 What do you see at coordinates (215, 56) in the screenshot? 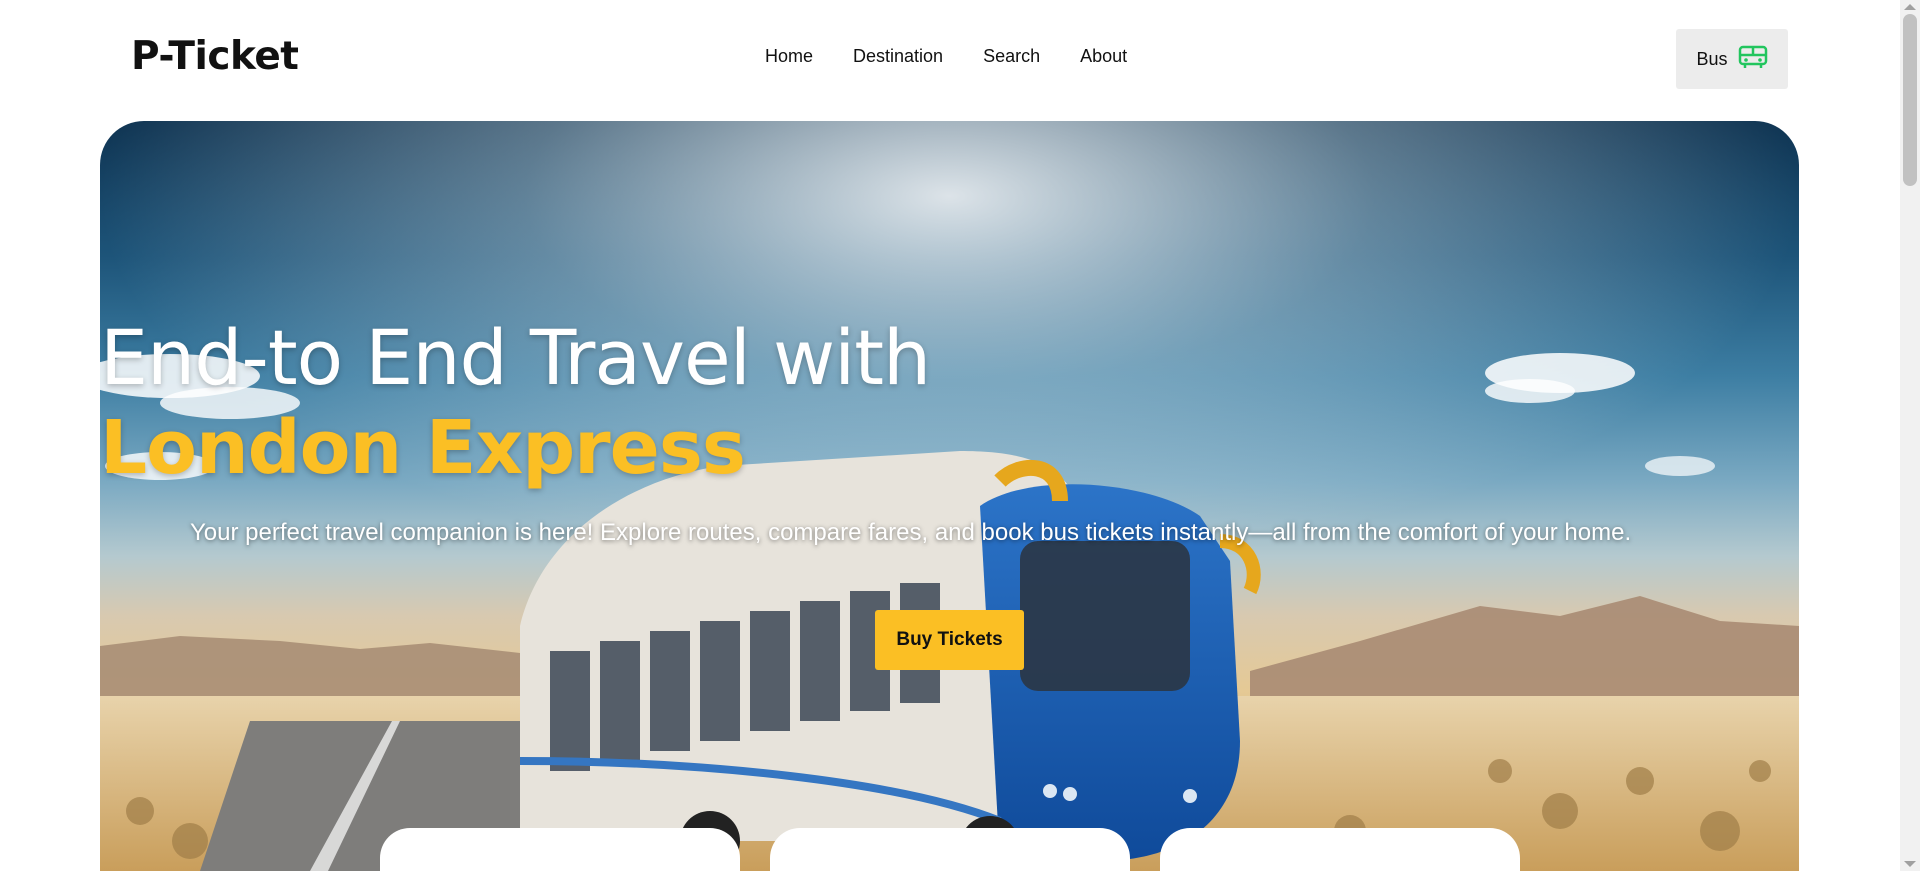
I see `logo: P-Ticket` at bounding box center [215, 56].